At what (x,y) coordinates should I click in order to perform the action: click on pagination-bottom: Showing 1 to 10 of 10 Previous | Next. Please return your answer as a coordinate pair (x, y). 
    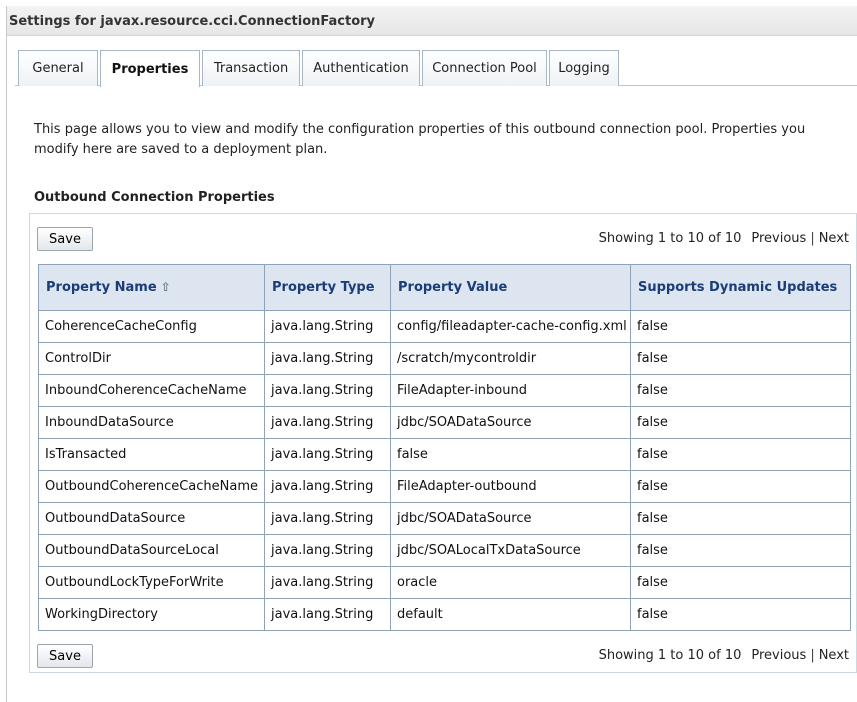
    Looking at the image, I should click on (724, 655).